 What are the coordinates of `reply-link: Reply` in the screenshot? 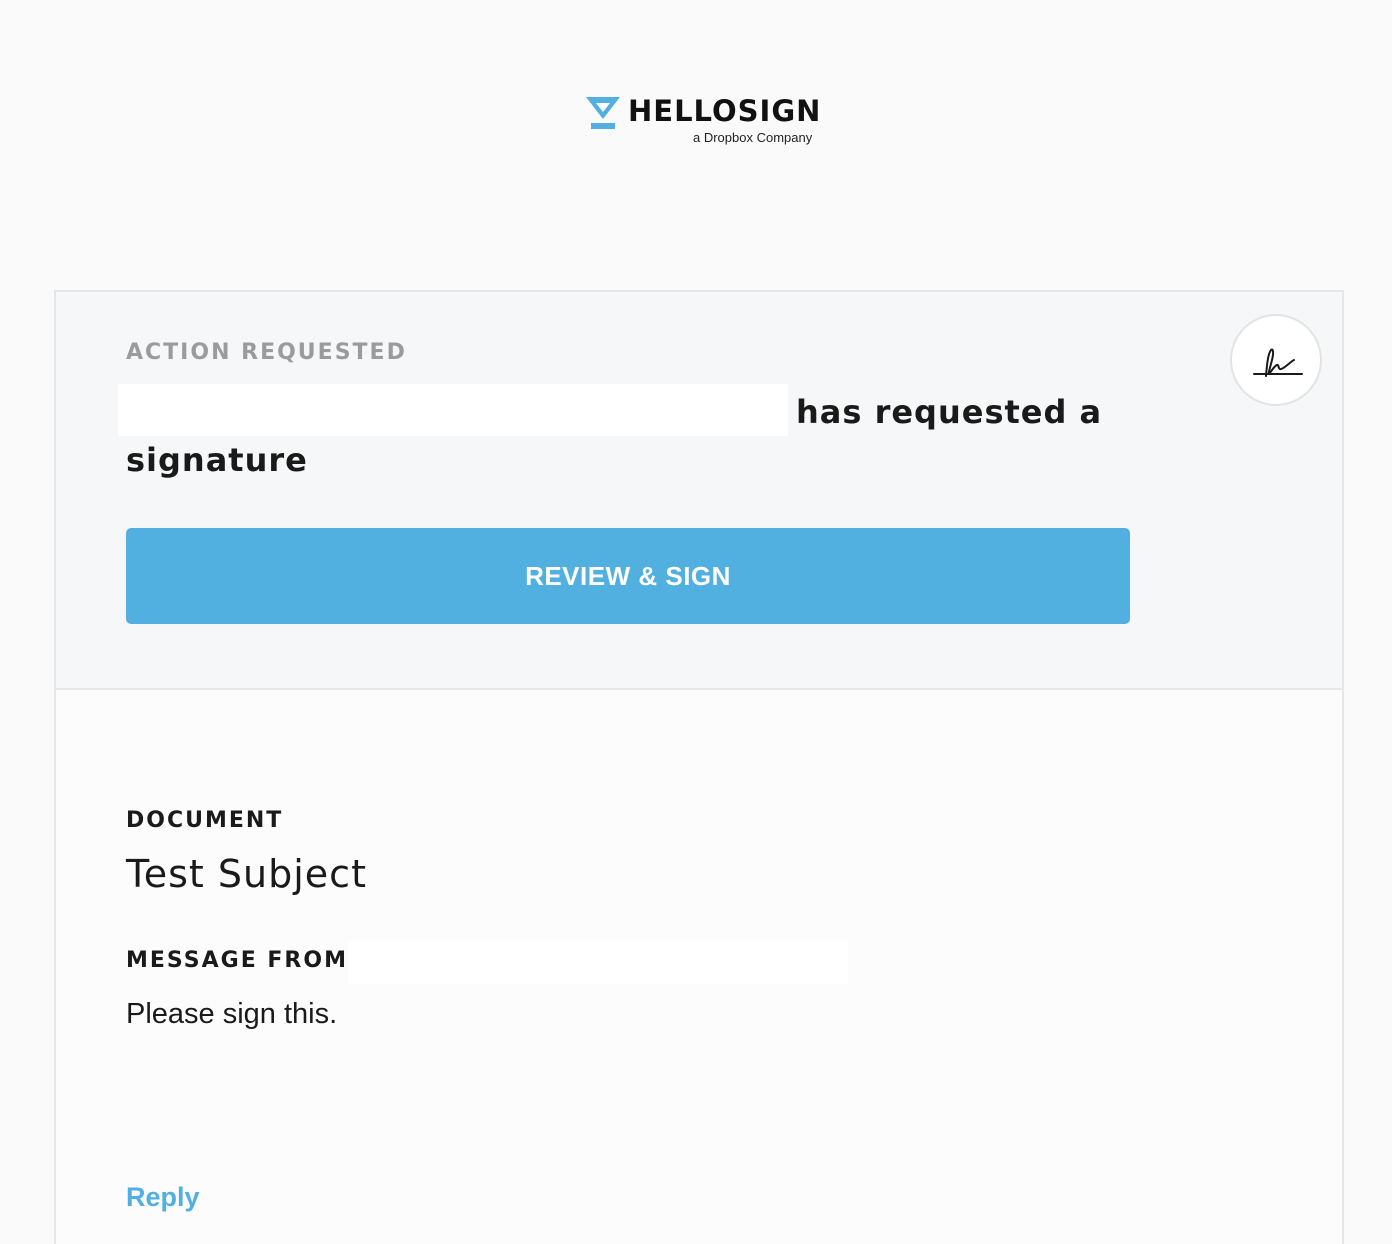 It's located at (163, 1197).